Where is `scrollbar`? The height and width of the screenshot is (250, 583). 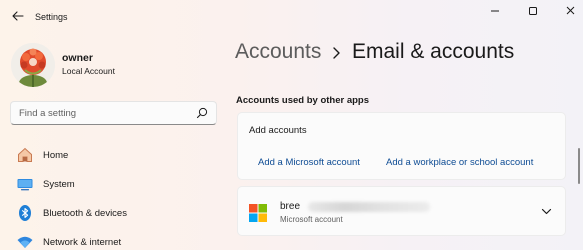 scrollbar is located at coordinates (579, 166).